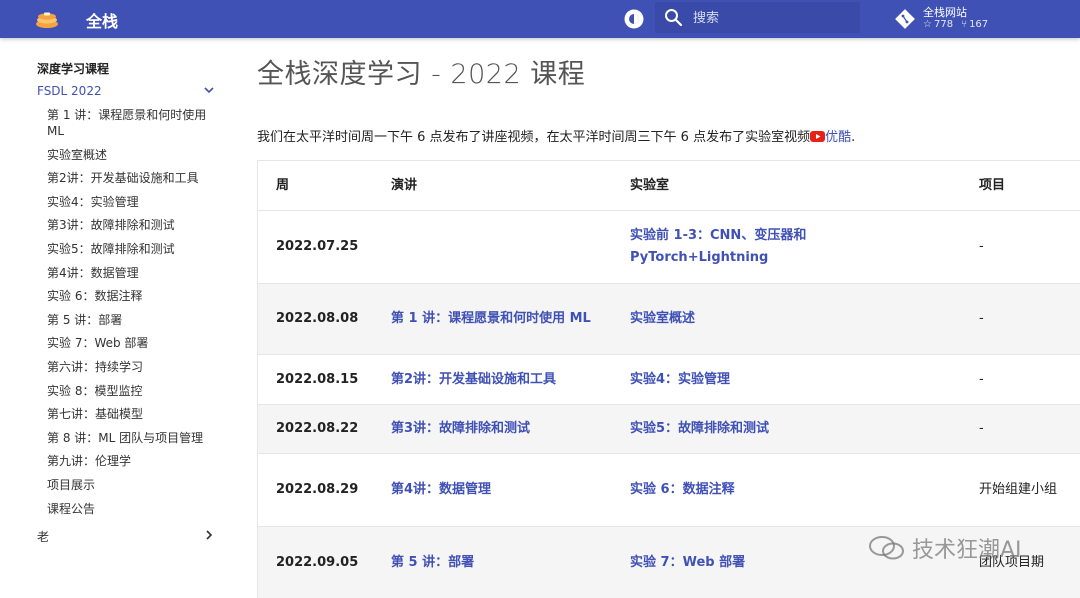  What do you see at coordinates (491, 562) in the screenshot?
I see `lecture-link: 第 5 讲：部署` at bounding box center [491, 562].